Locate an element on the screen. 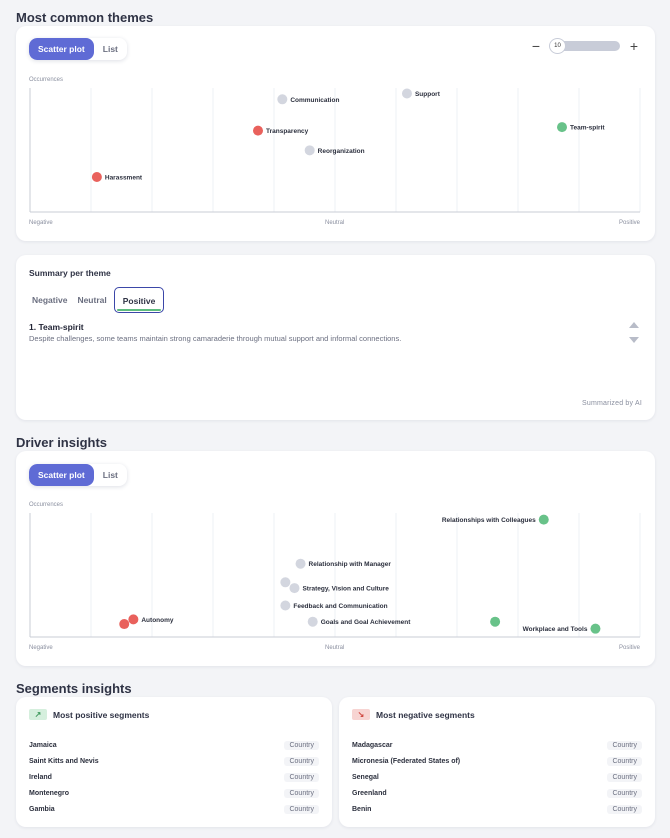  point-label: Communication is located at coordinates (314, 100).